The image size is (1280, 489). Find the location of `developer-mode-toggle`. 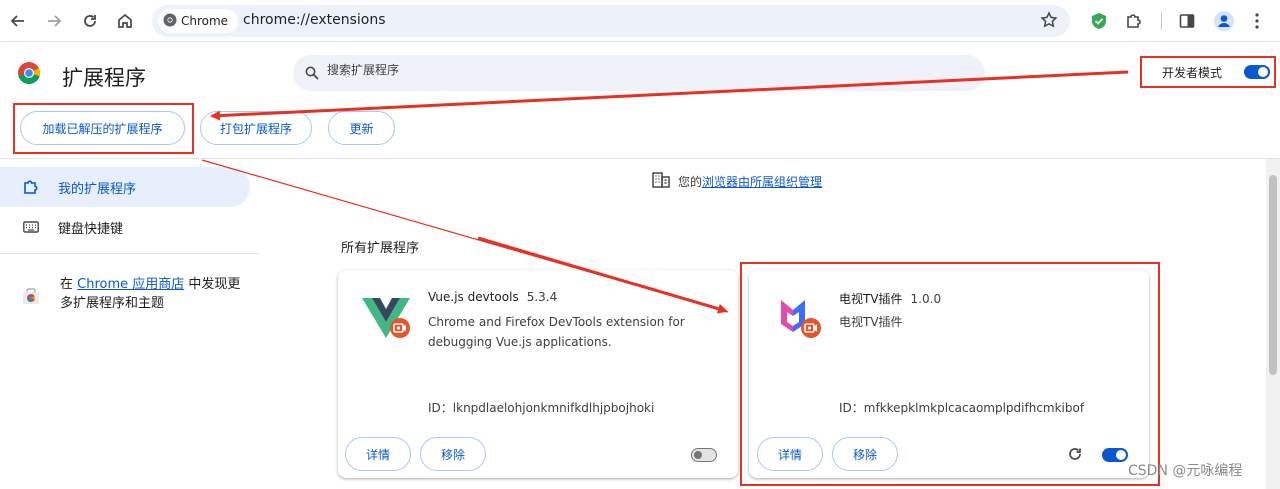

developer-mode-toggle is located at coordinates (1257, 72).